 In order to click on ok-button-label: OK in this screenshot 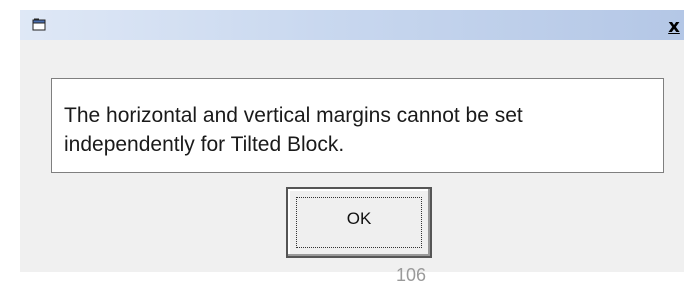, I will do `click(359, 218)`.